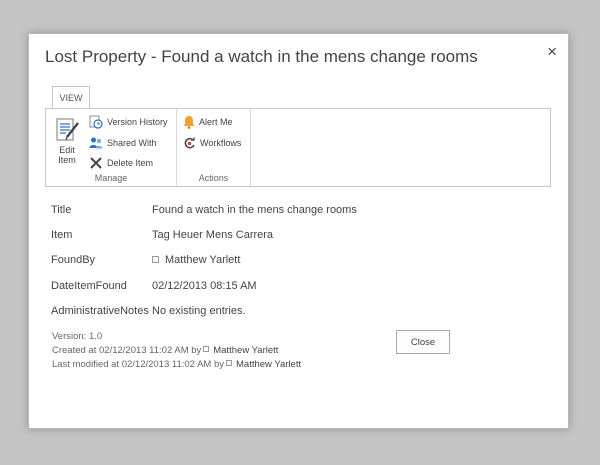 The image size is (600, 465). I want to click on field-value-foundby: Matthew Yarlett, so click(196, 260).